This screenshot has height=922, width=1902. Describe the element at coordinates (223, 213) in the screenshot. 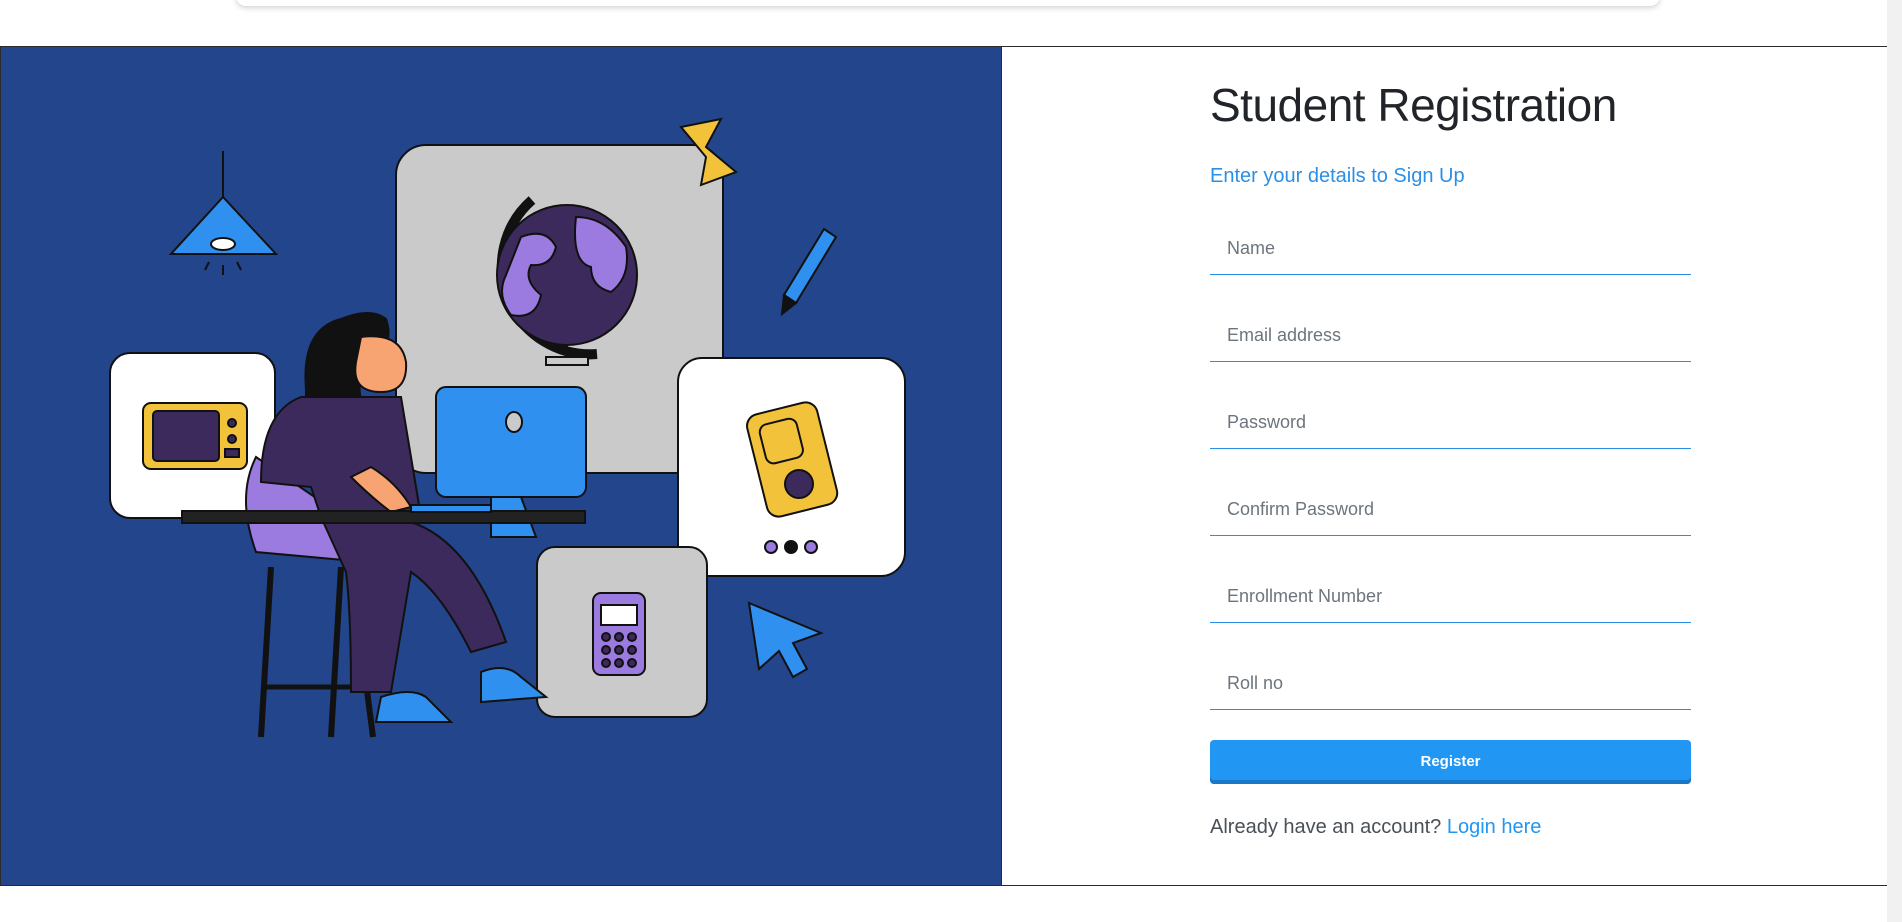

I see `lamp-icon` at that location.